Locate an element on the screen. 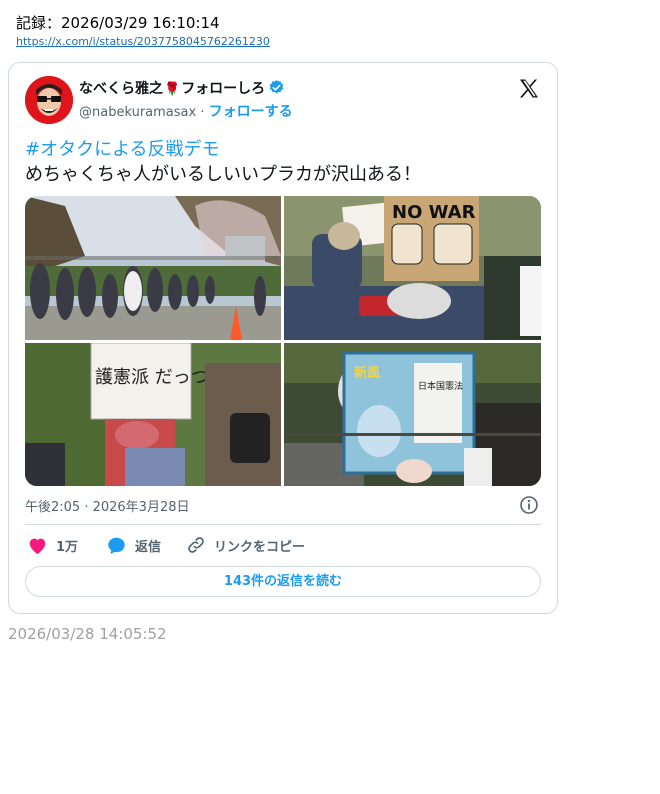 The height and width of the screenshot is (794, 660). handwritten-sign-photo: 護憲派 だっつーの is located at coordinates (153, 414).